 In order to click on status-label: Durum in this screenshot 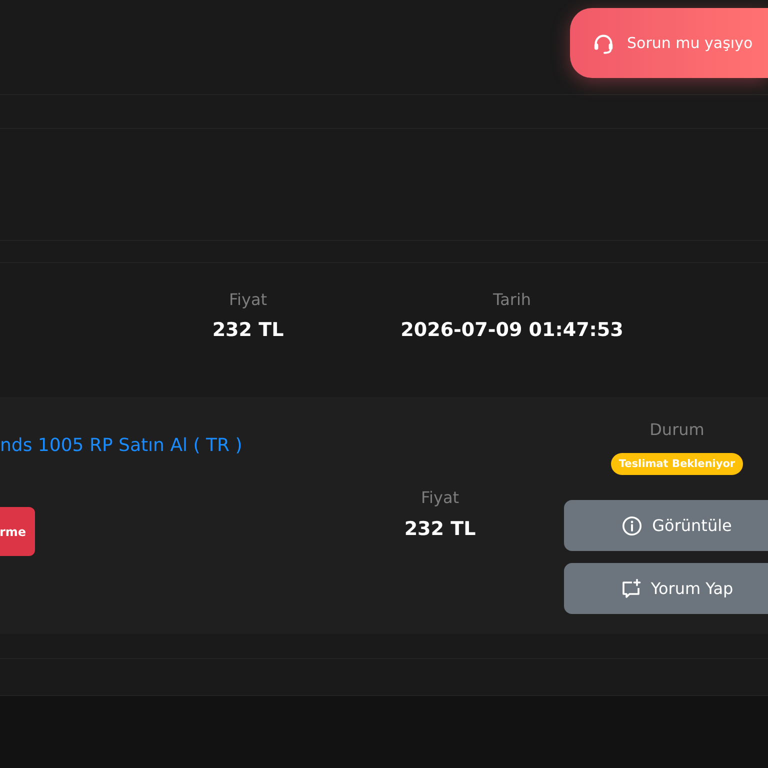, I will do `click(677, 430)`.